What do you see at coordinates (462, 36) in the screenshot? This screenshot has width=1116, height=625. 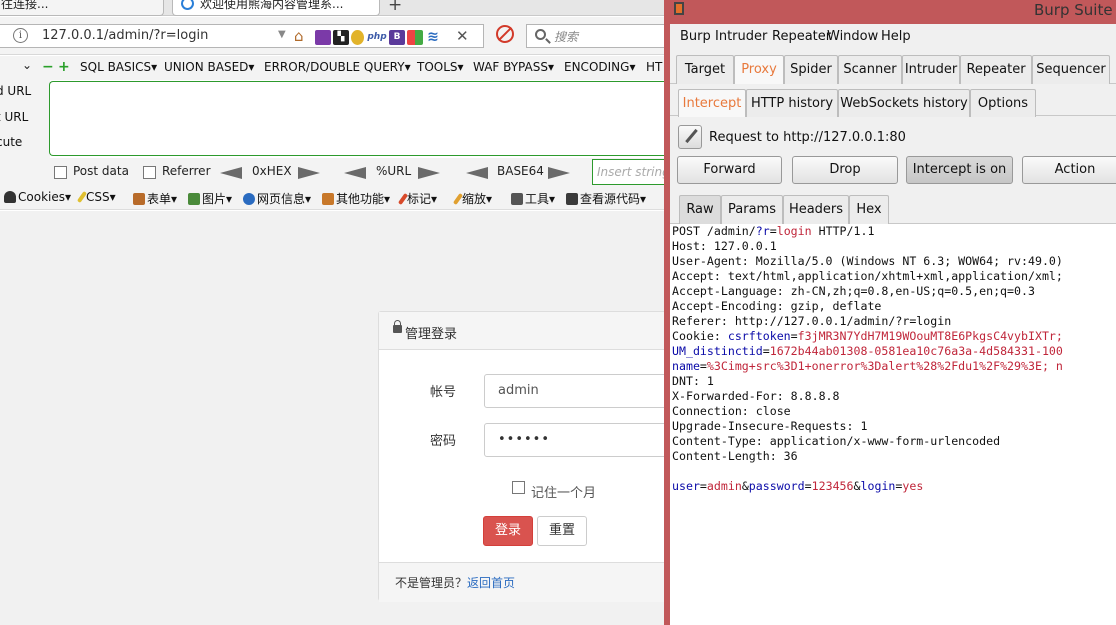 I see `close-icon: ✕` at bounding box center [462, 36].